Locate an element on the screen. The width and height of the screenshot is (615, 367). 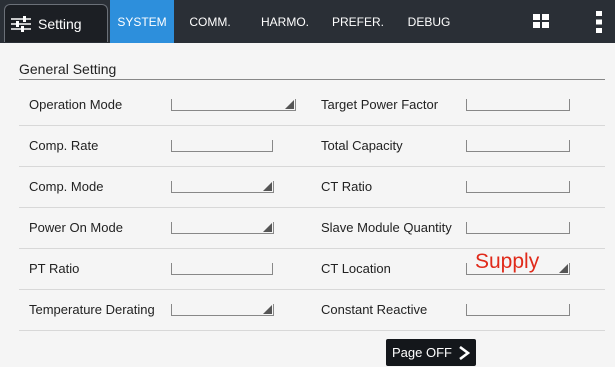
settings-tab-label: Setting is located at coordinates (60, 23).